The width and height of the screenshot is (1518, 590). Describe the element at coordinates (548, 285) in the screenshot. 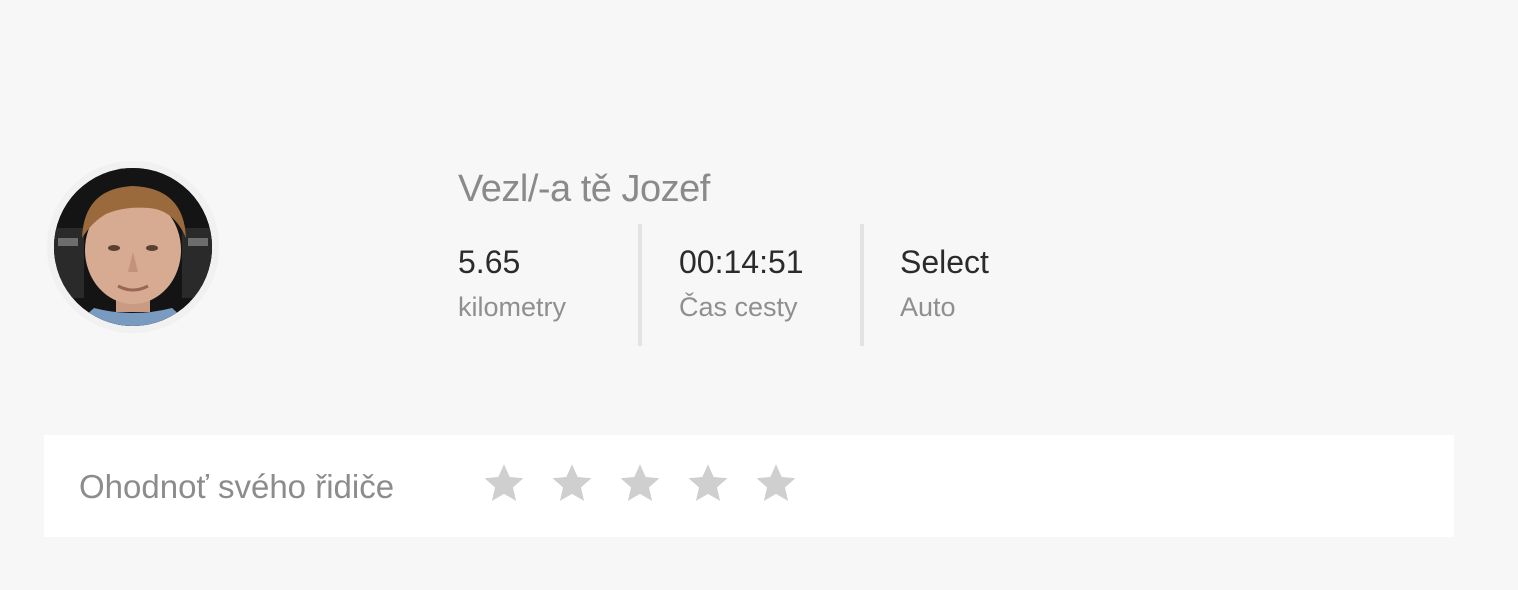

I see `stat-distance: 5.65 kilometry` at that location.